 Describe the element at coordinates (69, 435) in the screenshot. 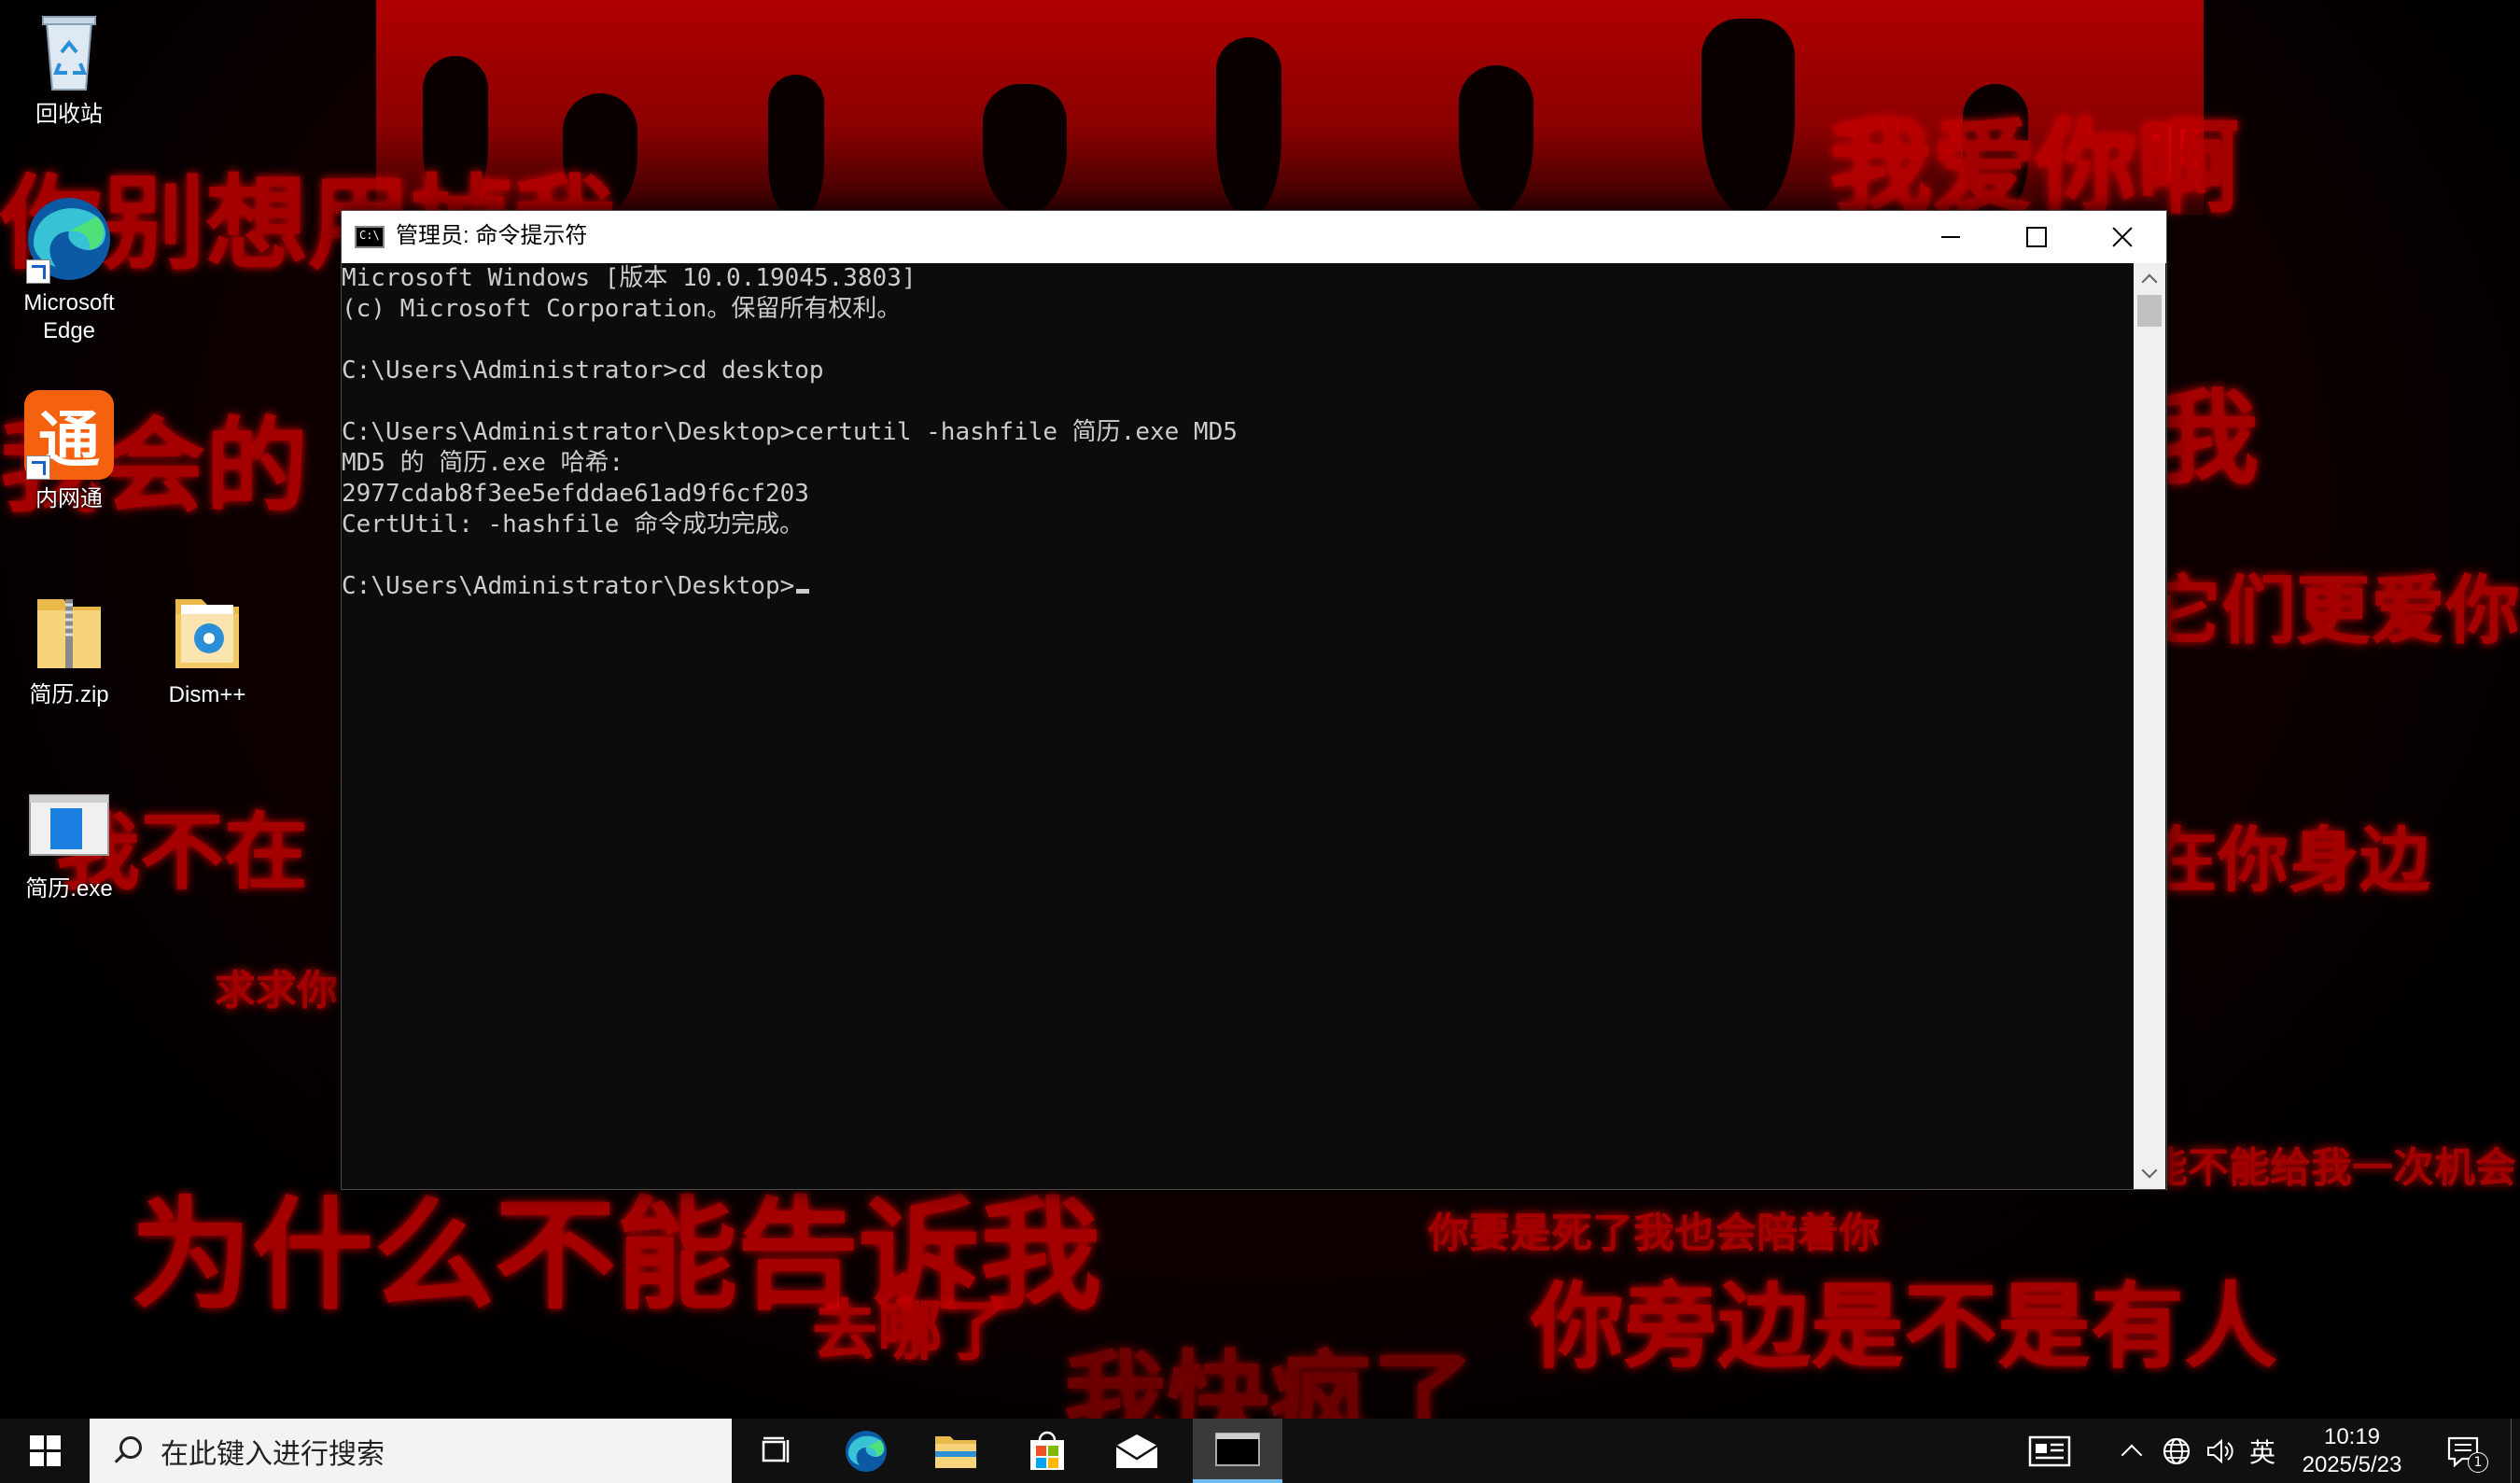

I see `neiwangtong-icon: 通` at that location.